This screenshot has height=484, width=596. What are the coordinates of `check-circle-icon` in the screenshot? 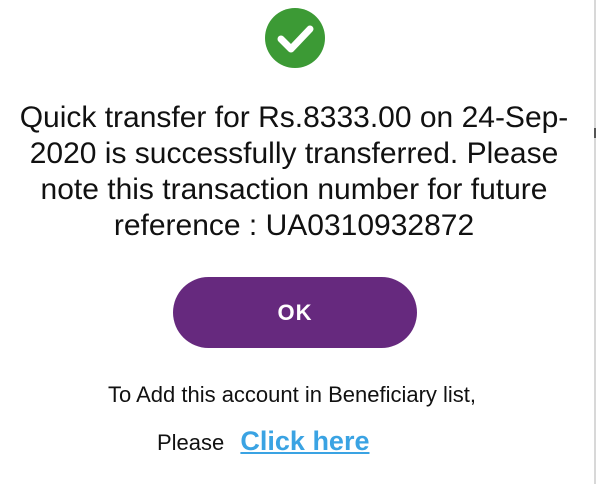 It's located at (295, 38).